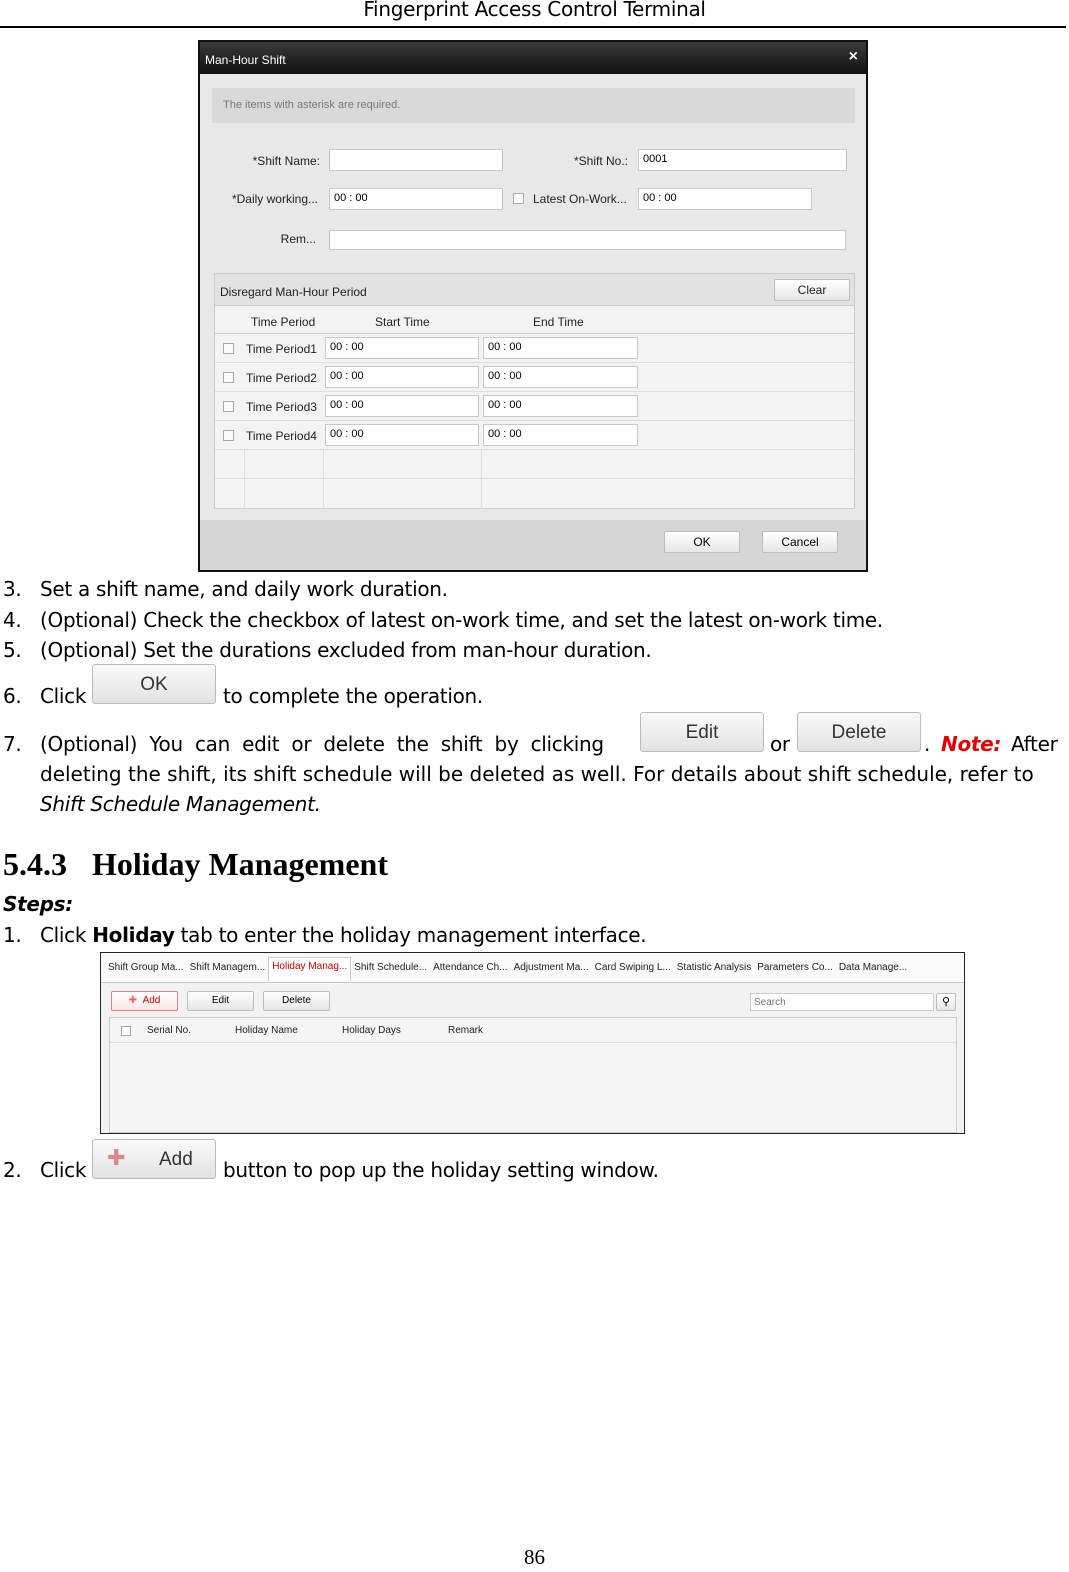  What do you see at coordinates (534, 10) in the screenshot?
I see `page-header: Fingerprint Access Control Terminal` at bounding box center [534, 10].